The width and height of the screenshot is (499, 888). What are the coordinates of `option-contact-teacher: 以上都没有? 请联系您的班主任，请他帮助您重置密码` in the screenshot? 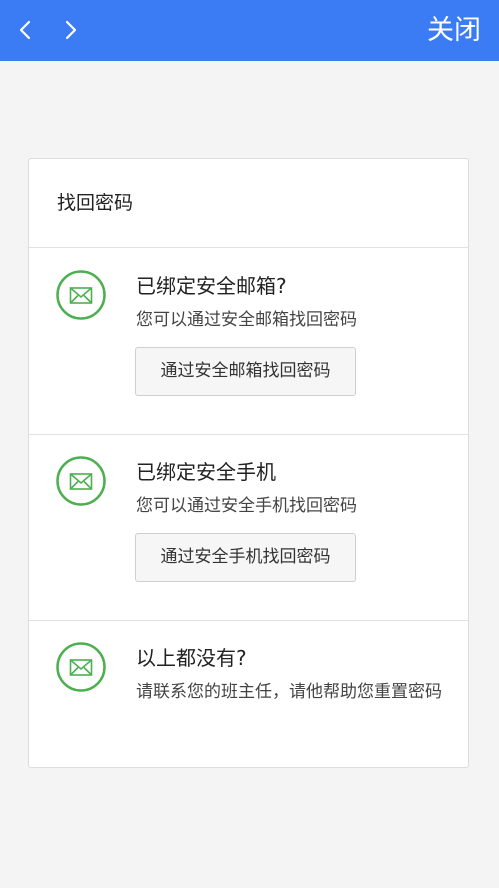 It's located at (248, 693).